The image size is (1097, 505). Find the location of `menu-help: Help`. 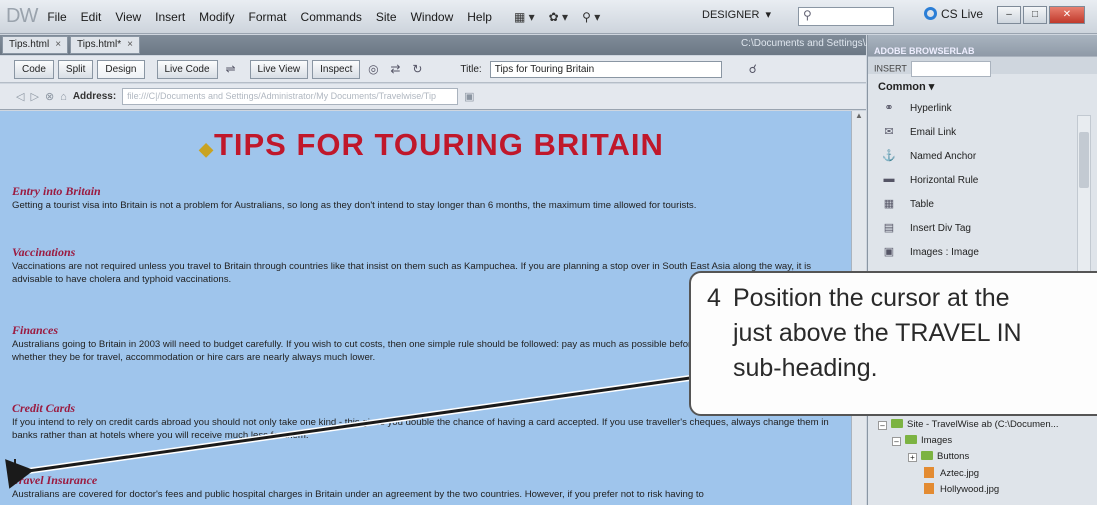

menu-help: Help is located at coordinates (479, 17).